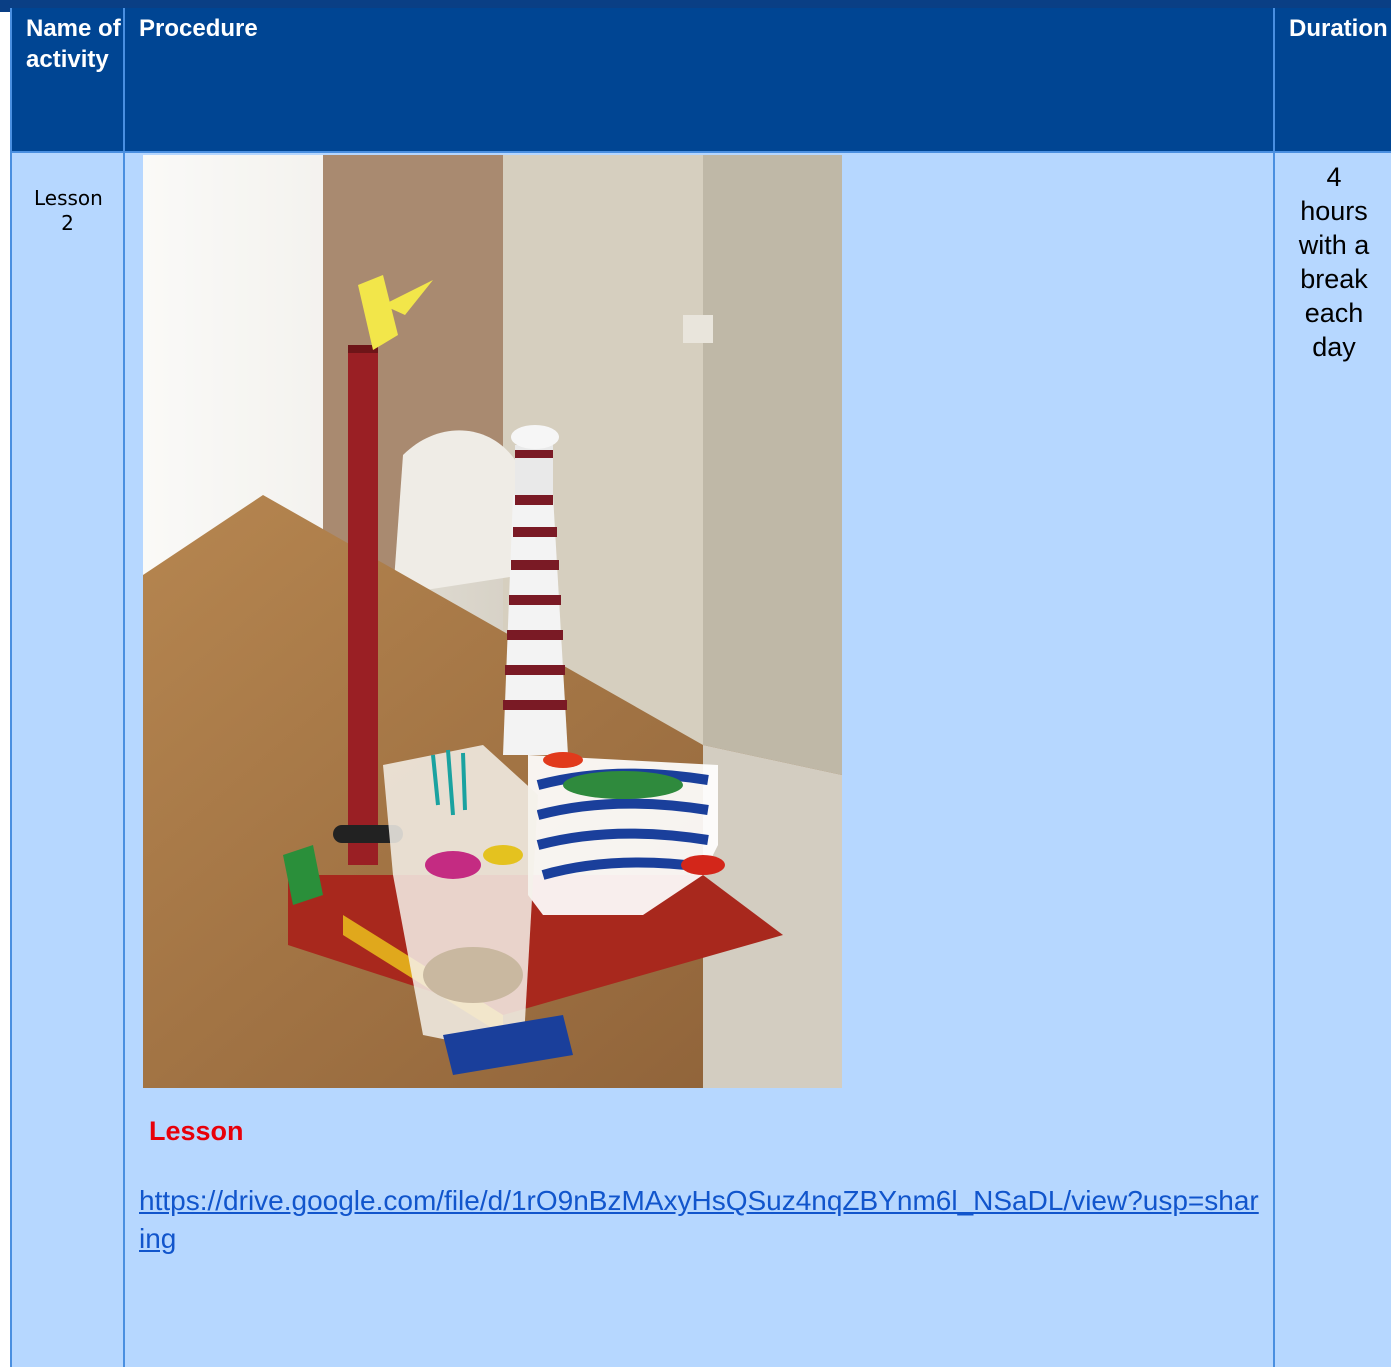 The image size is (1391, 1367). What do you see at coordinates (68, 210) in the screenshot?
I see `activity-name: Lesson 2` at bounding box center [68, 210].